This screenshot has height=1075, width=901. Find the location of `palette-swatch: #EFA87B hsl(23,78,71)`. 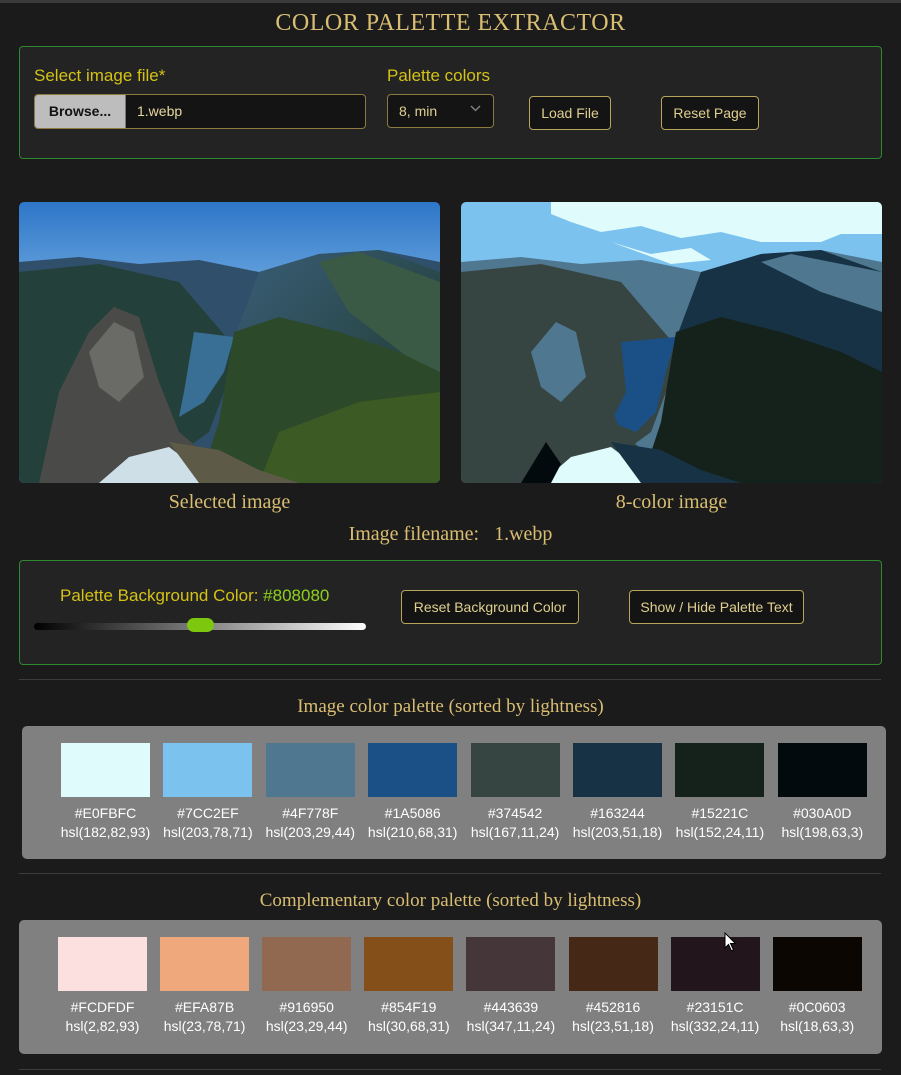

palette-swatch: #EFA87B hsl(23,78,71) is located at coordinates (205, 985).